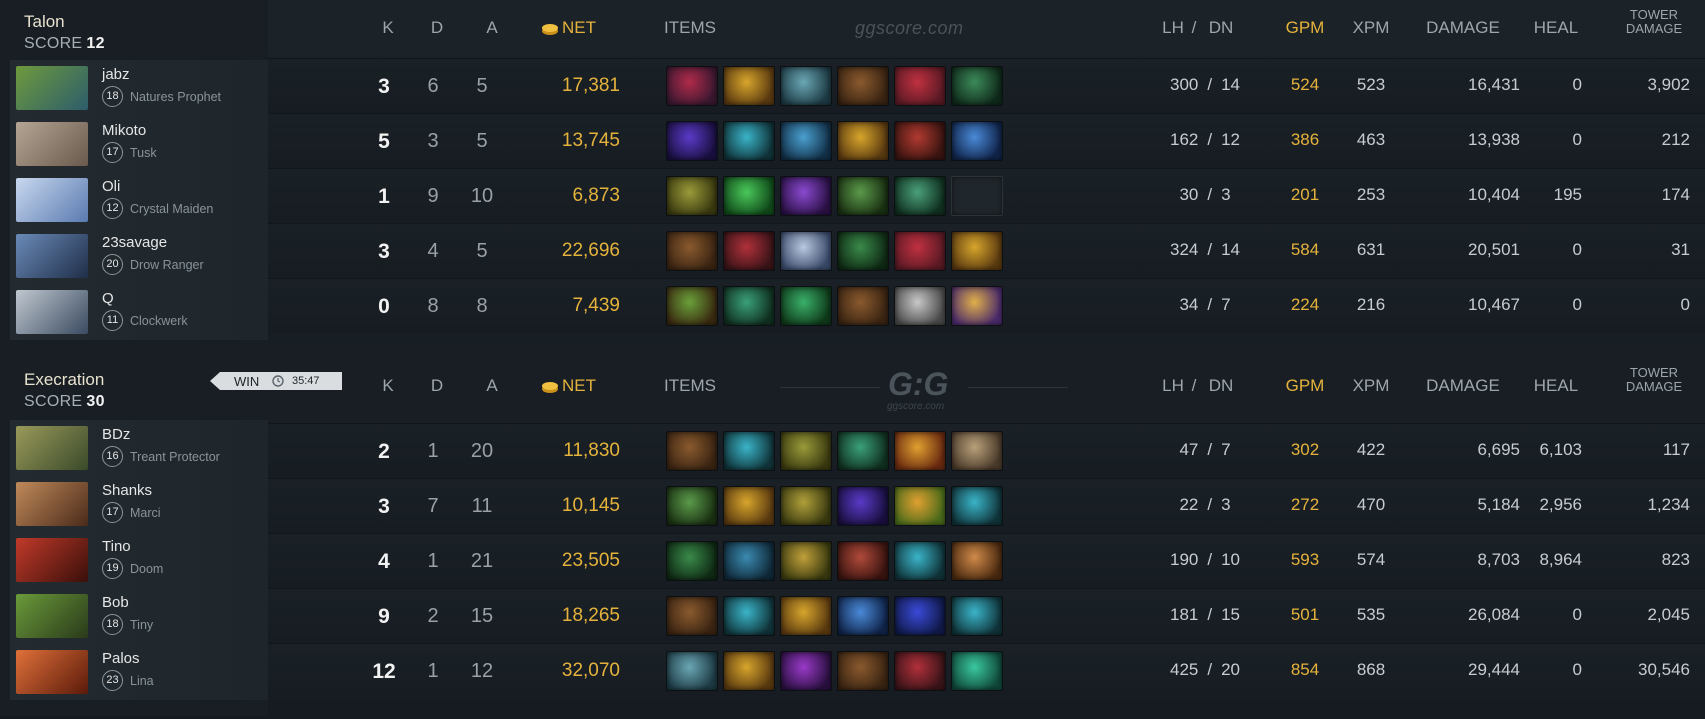 Image resolution: width=1705 pixels, height=719 pixels. Describe the element at coordinates (139, 504) in the screenshot. I see `player-card: Shanks 17 Marci` at that location.